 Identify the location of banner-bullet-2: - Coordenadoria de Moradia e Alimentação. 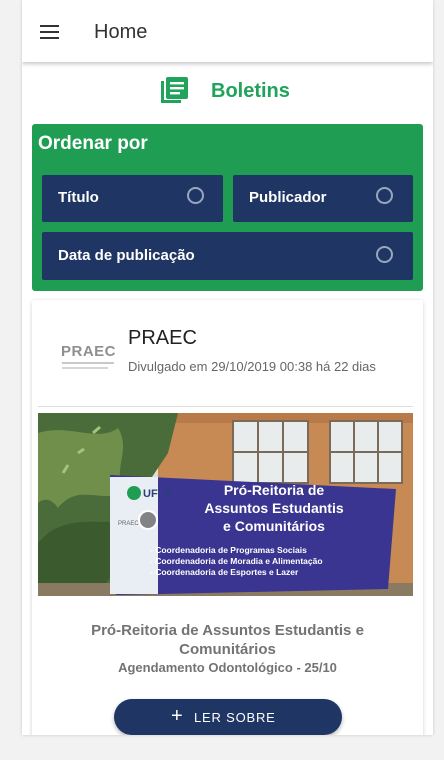
(236, 561).